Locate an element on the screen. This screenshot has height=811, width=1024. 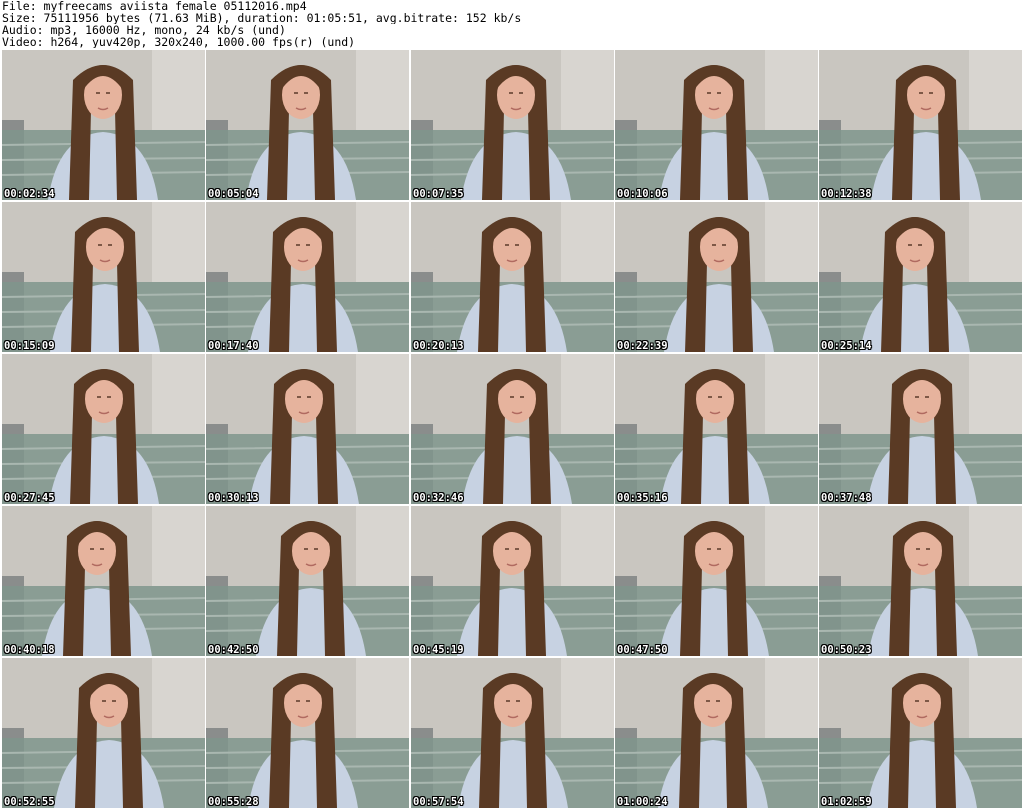
thumbnail-timestamp: 00:45:19 is located at coordinates (438, 650).